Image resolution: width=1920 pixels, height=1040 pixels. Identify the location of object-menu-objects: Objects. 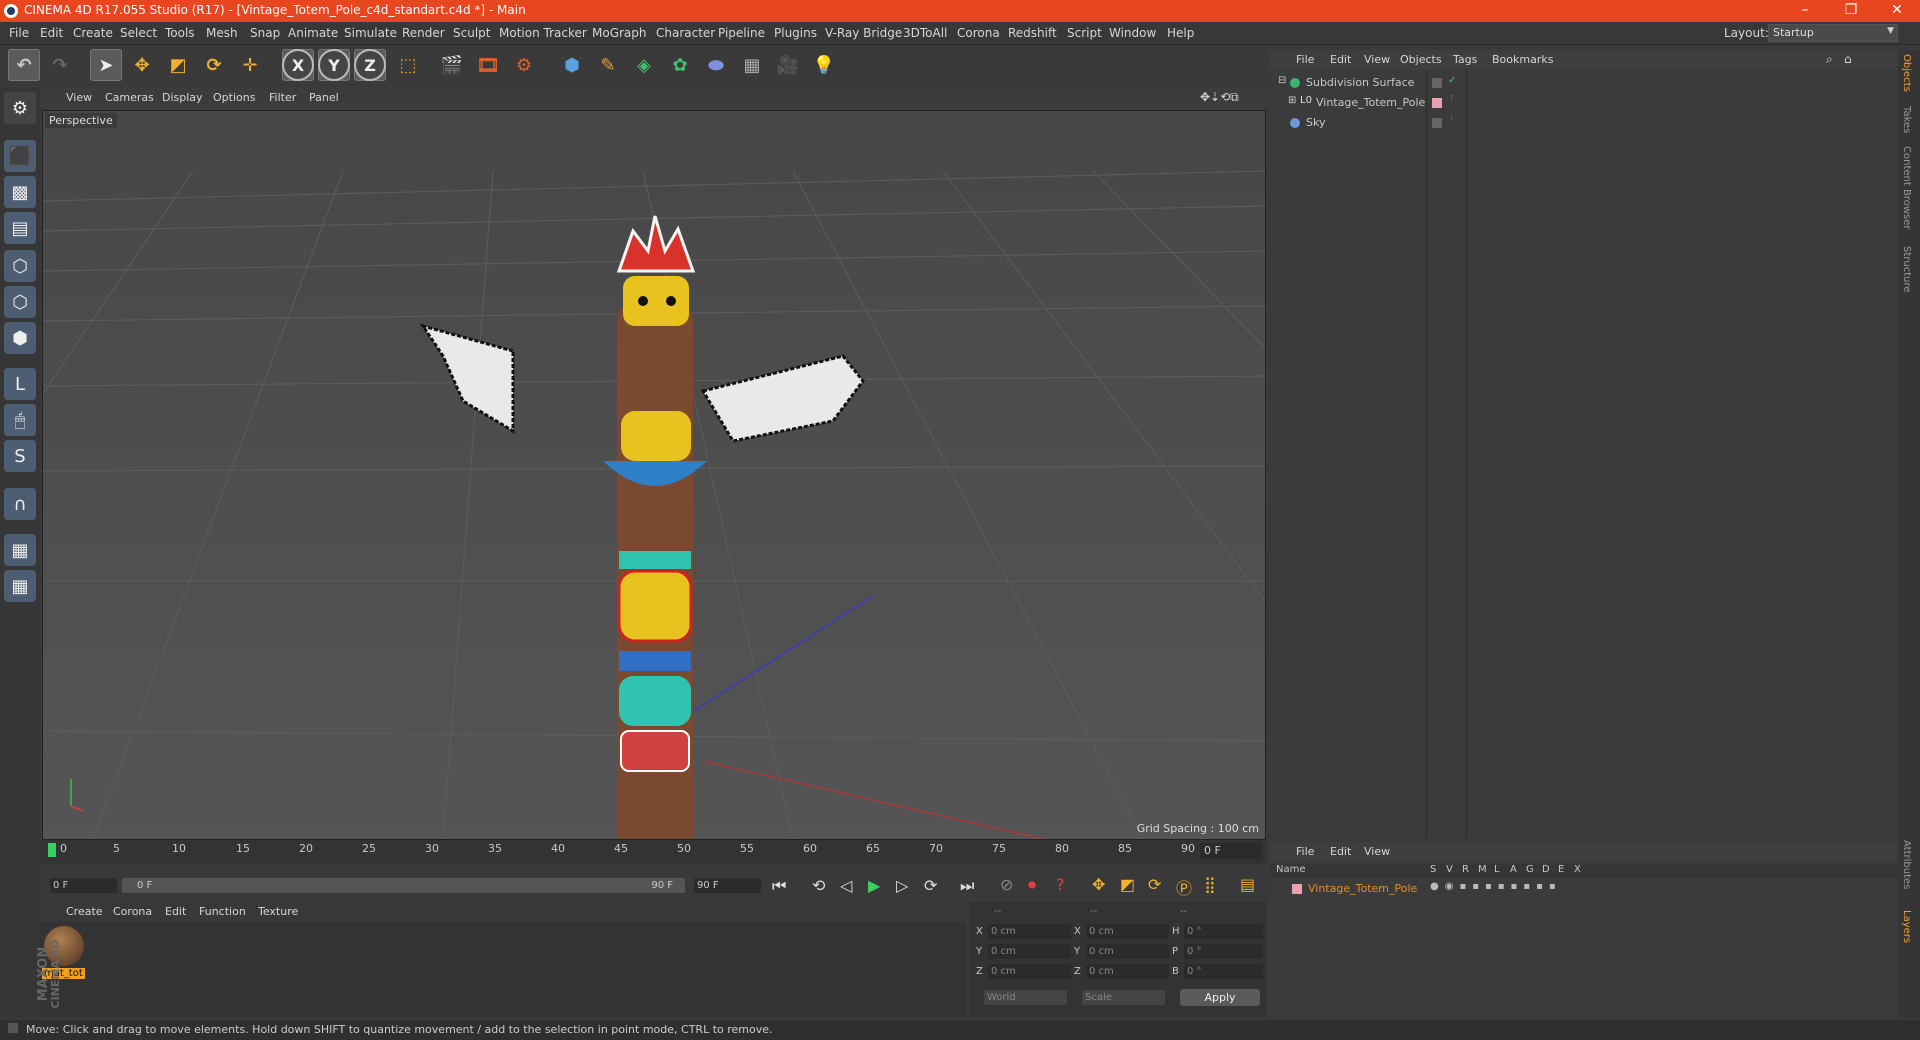
(1421, 59).